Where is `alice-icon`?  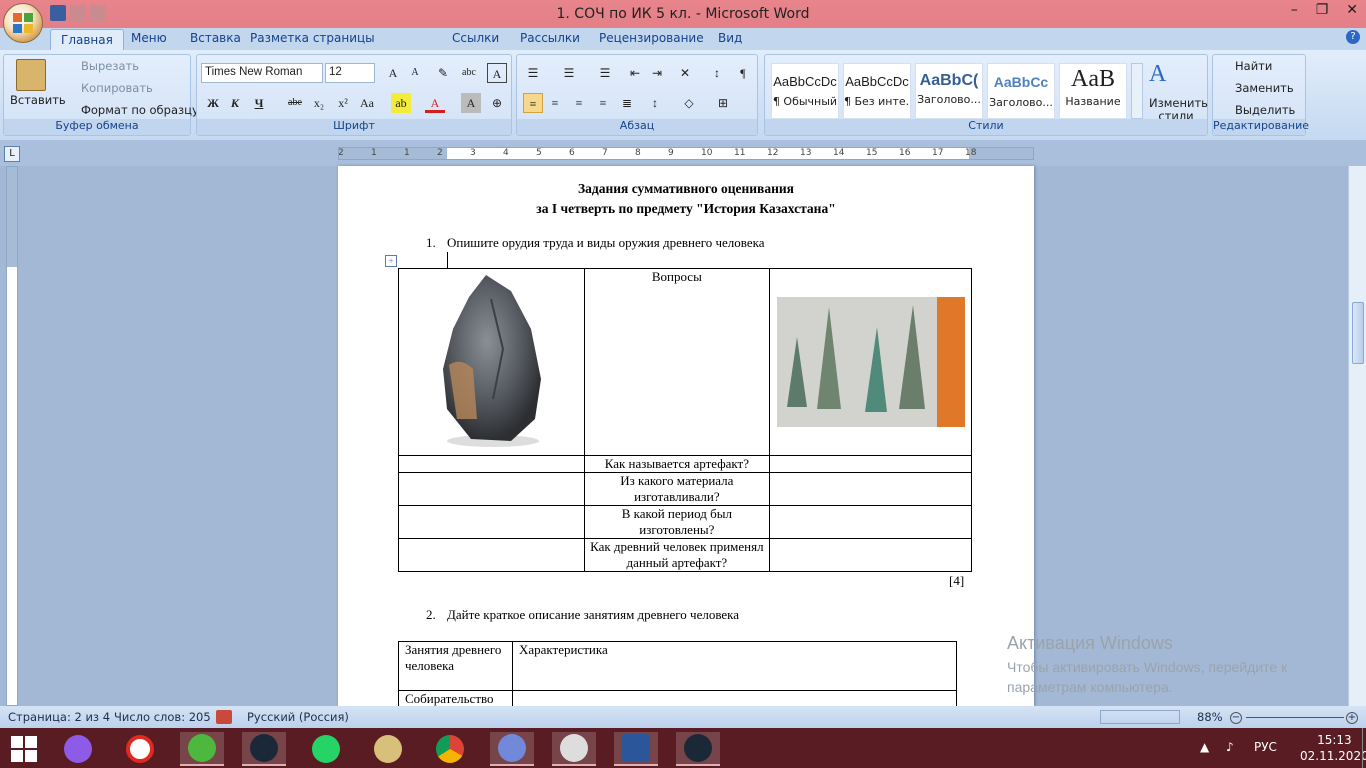 alice-icon is located at coordinates (78, 749).